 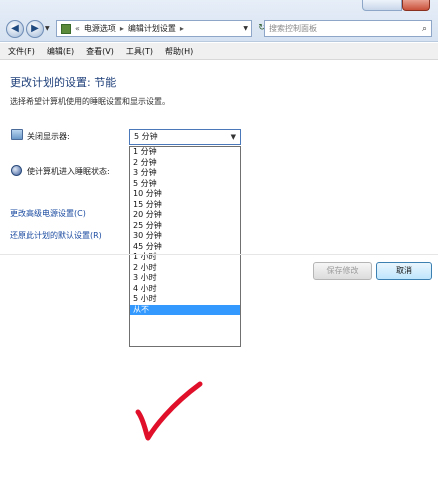 I want to click on breadcrumb-edit-plan: 编辑计划设置, so click(x=152, y=28).